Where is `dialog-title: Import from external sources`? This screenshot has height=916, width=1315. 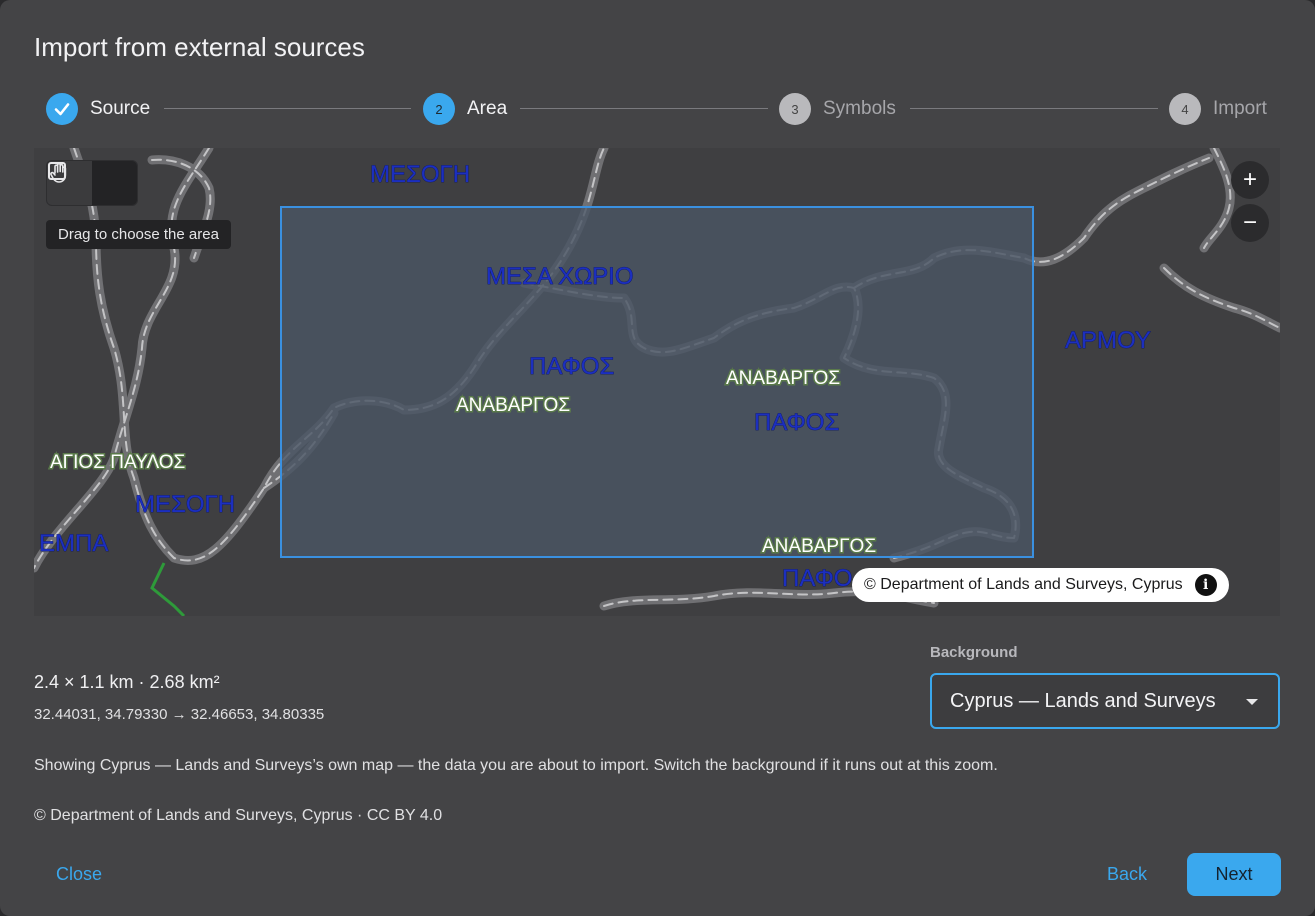 dialog-title: Import from external sources is located at coordinates (199, 47).